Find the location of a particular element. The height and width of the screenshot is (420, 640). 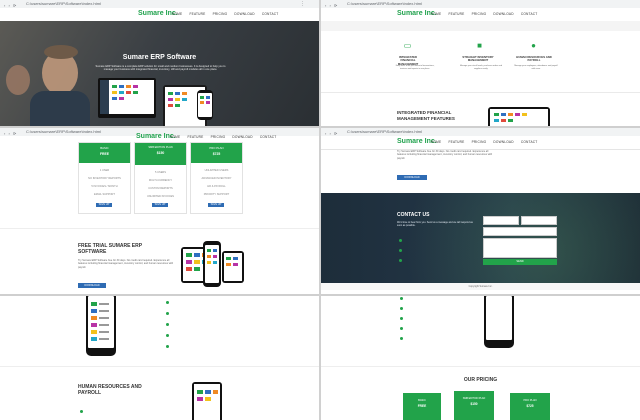

financial-features-title: INTEGRATED FINANCIAL MANAGEMENT FEATURES is located at coordinates (426, 115).